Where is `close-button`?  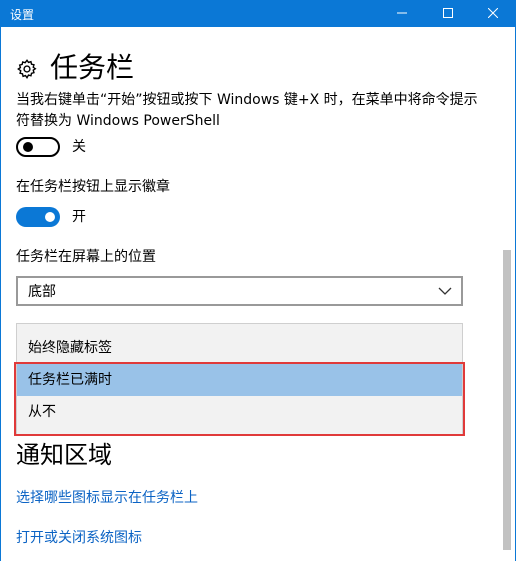 close-button is located at coordinates (493, 13).